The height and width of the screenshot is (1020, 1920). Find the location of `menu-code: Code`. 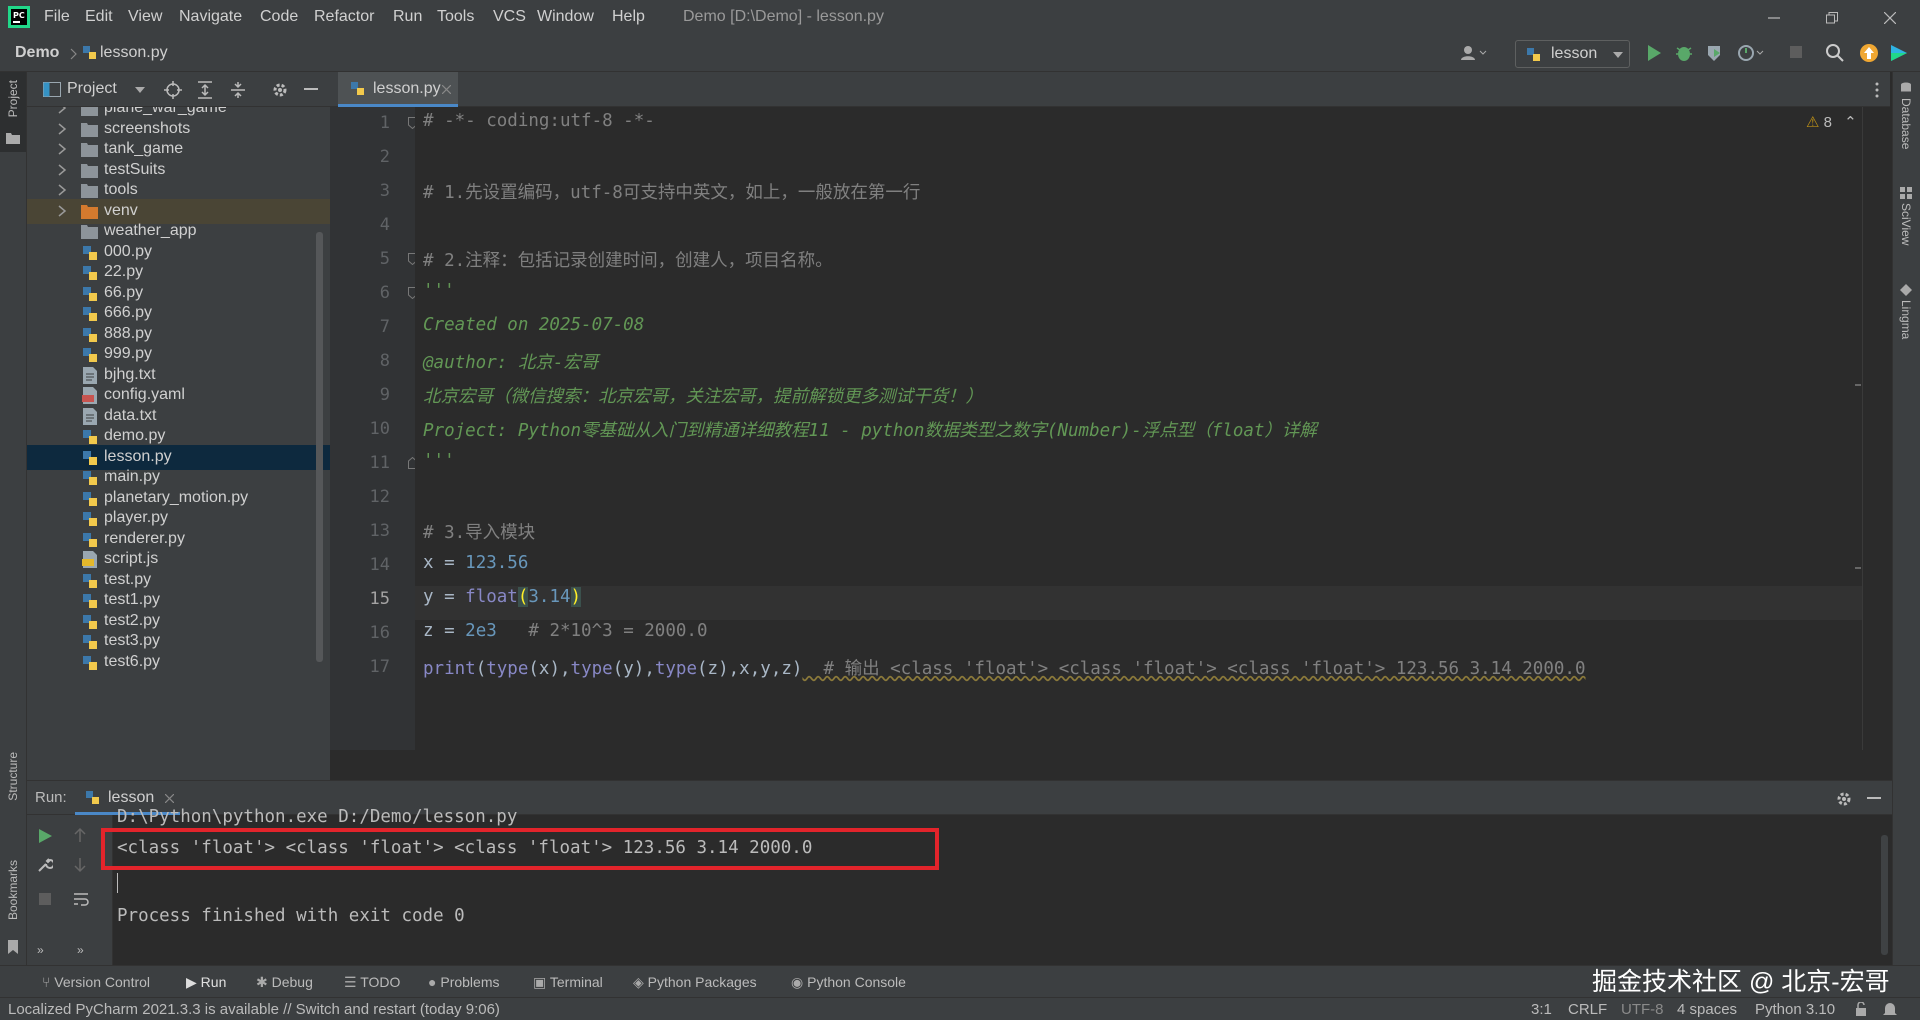

menu-code: Code is located at coordinates (279, 17).